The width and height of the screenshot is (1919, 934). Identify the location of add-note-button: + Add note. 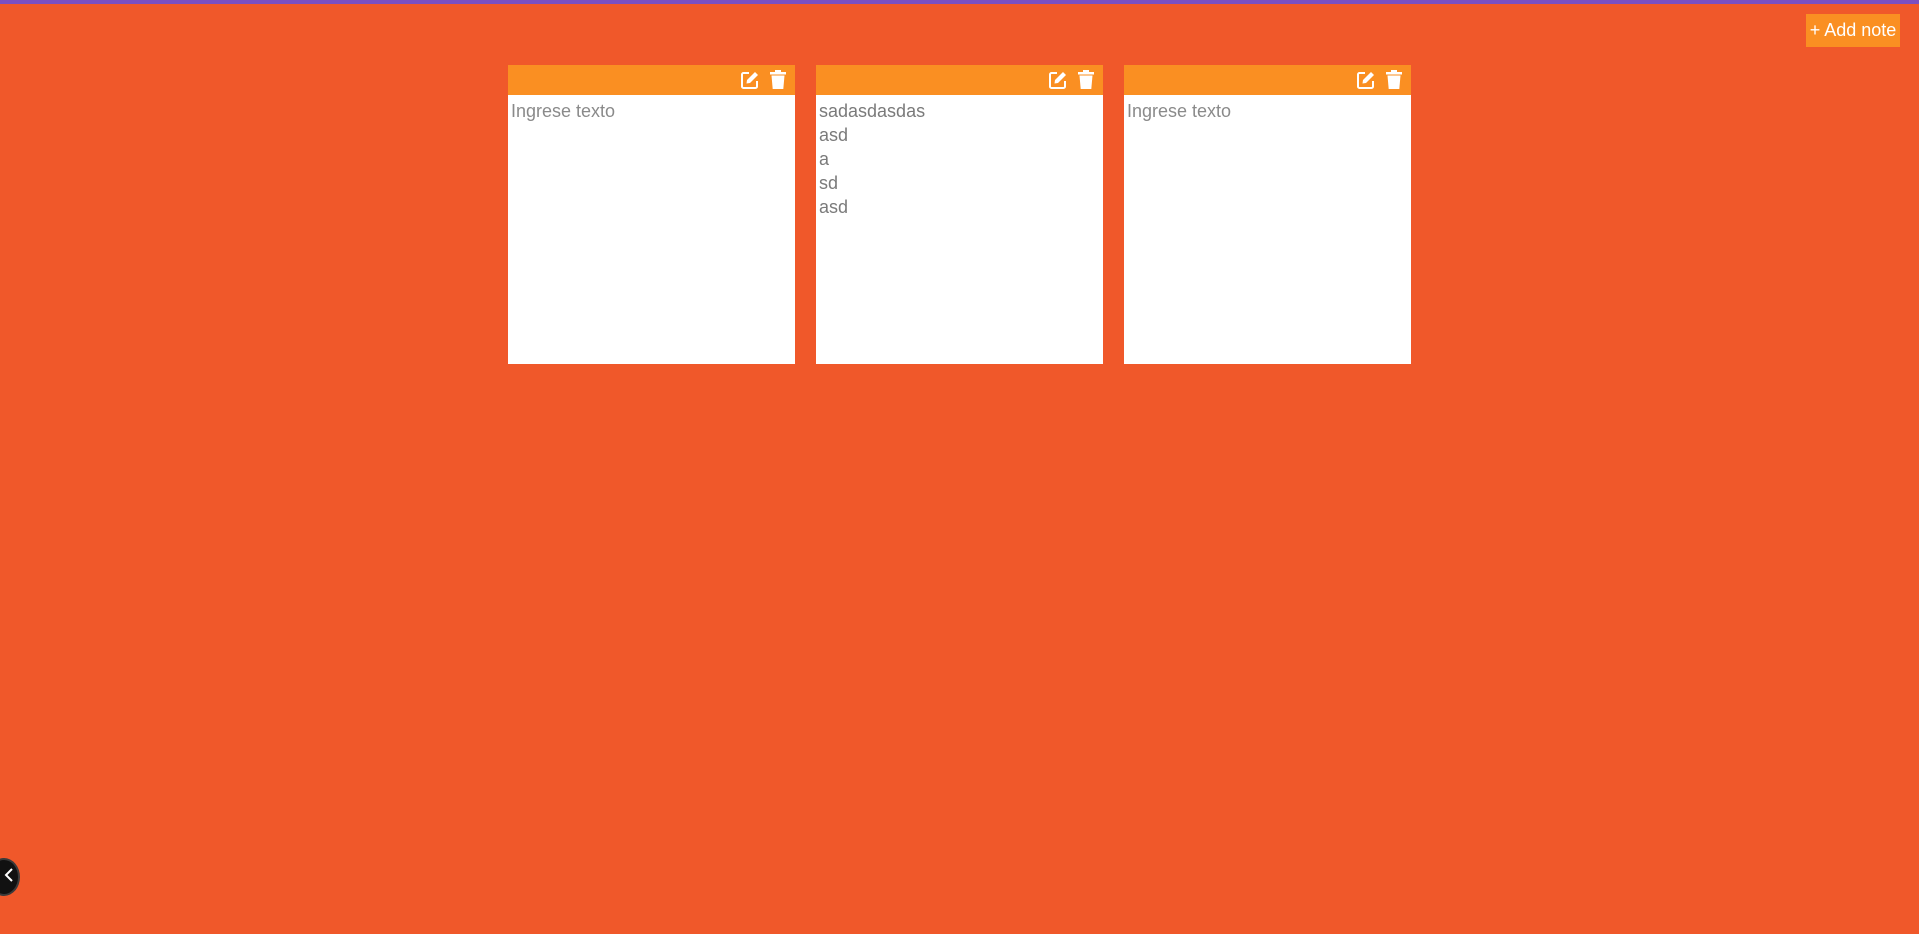
(1853, 30).